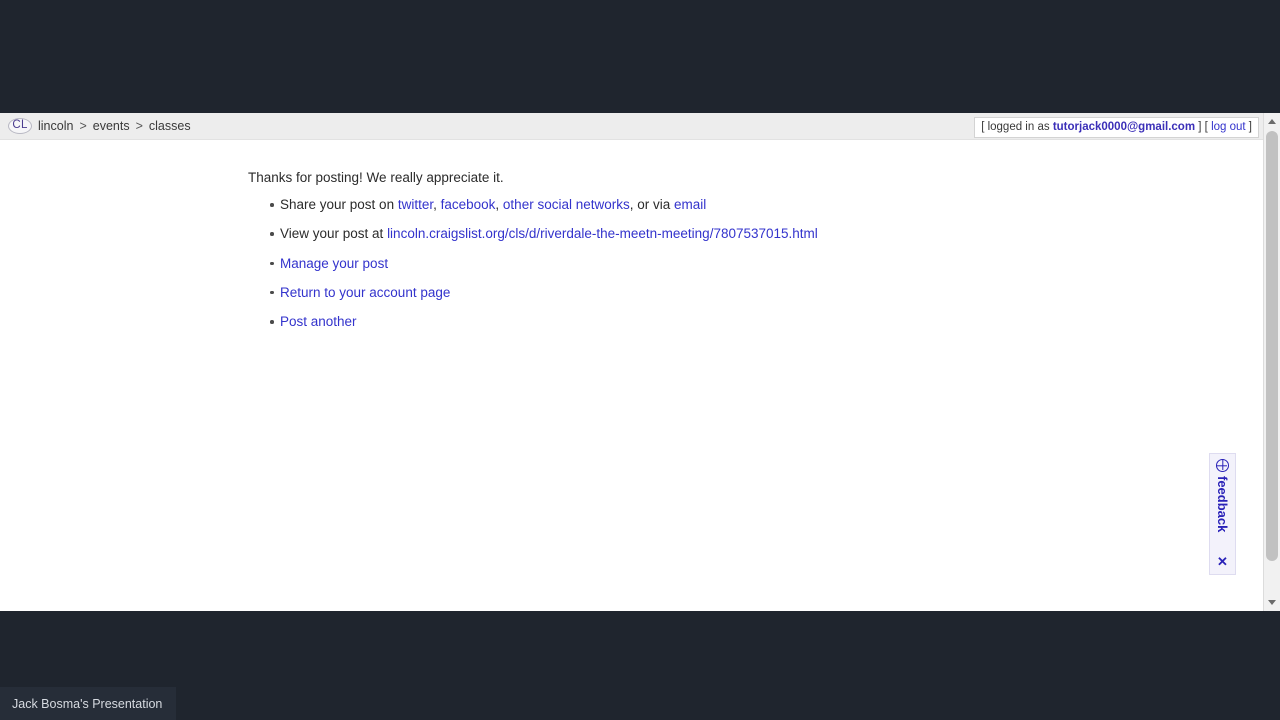 The height and width of the screenshot is (720, 1280). I want to click on share-facebook-link: facebook, so click(468, 204).